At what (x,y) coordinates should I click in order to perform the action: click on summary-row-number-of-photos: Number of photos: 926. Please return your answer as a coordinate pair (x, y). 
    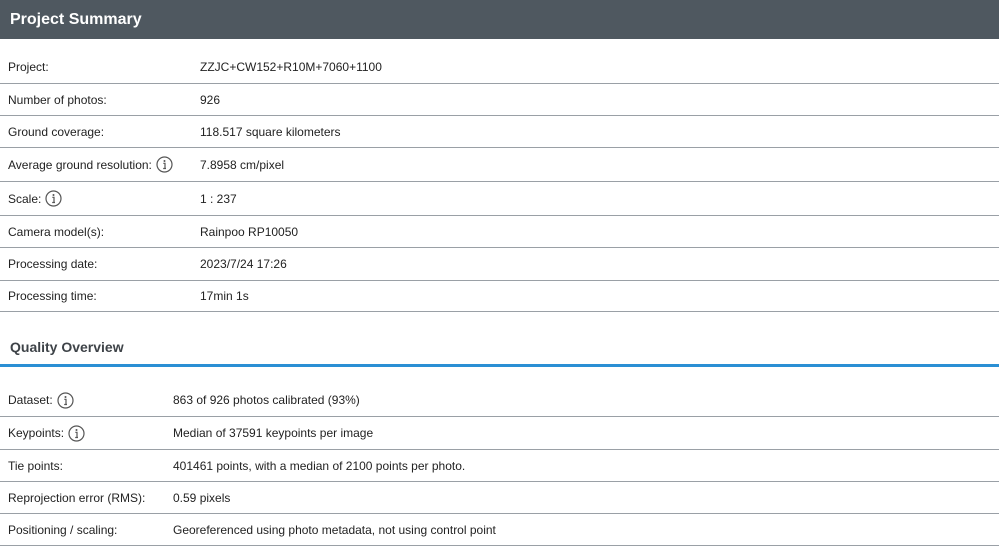
    Looking at the image, I should click on (499, 100).